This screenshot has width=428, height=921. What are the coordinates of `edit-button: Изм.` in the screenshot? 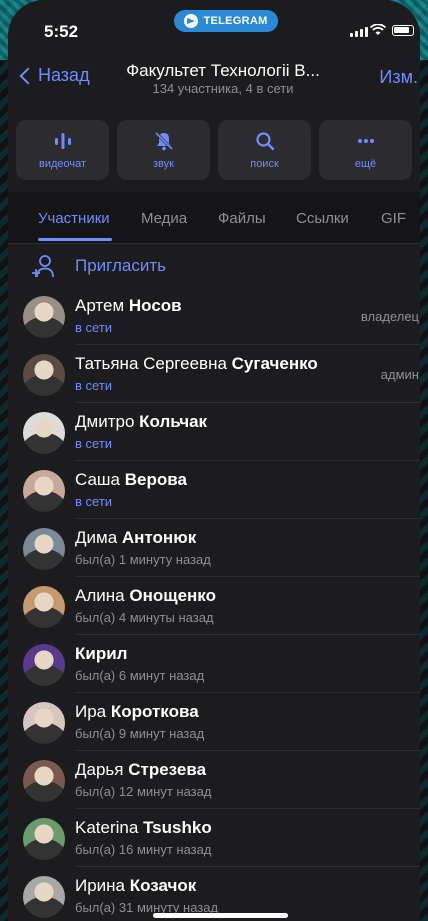 It's located at (398, 77).